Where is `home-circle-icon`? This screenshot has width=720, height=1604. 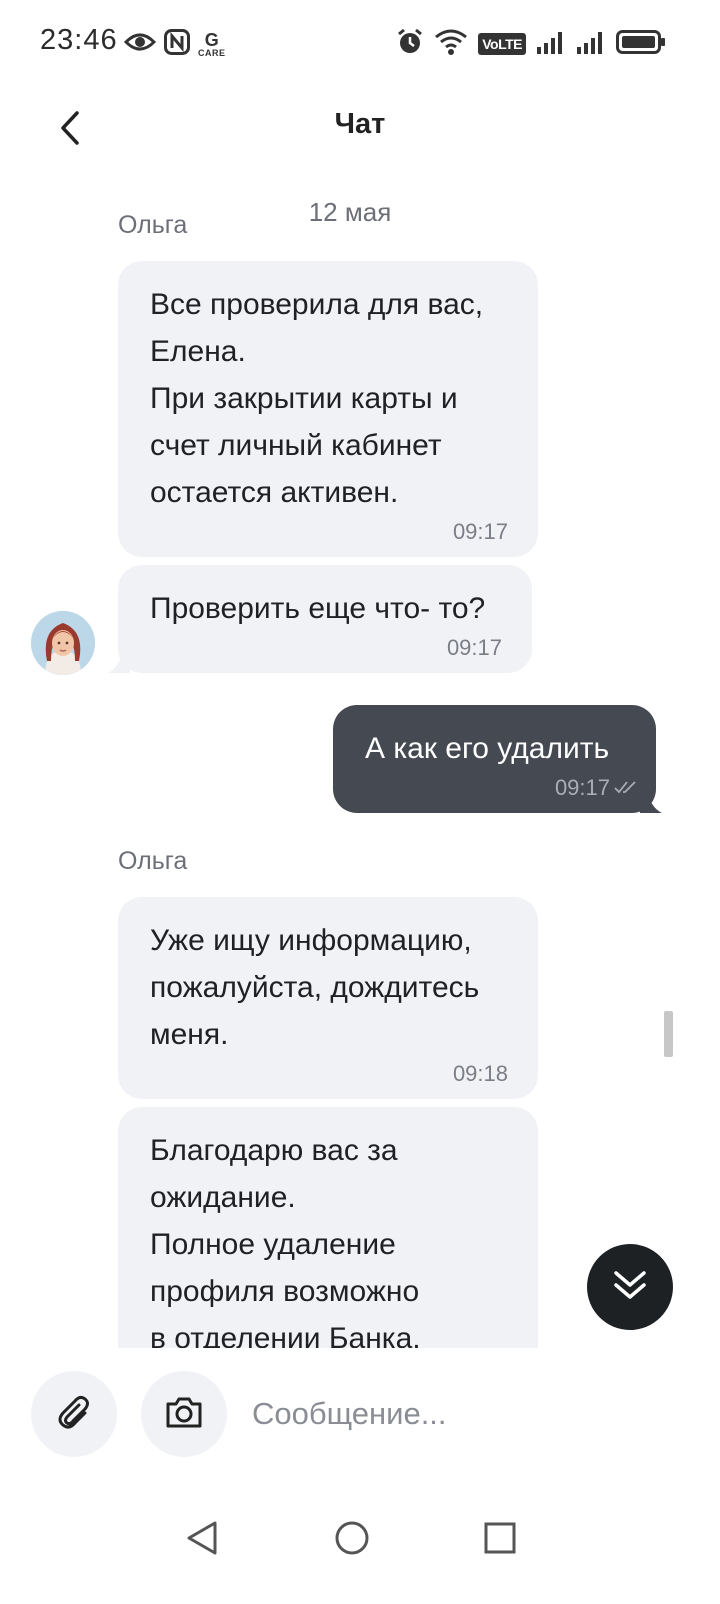 home-circle-icon is located at coordinates (352, 1540).